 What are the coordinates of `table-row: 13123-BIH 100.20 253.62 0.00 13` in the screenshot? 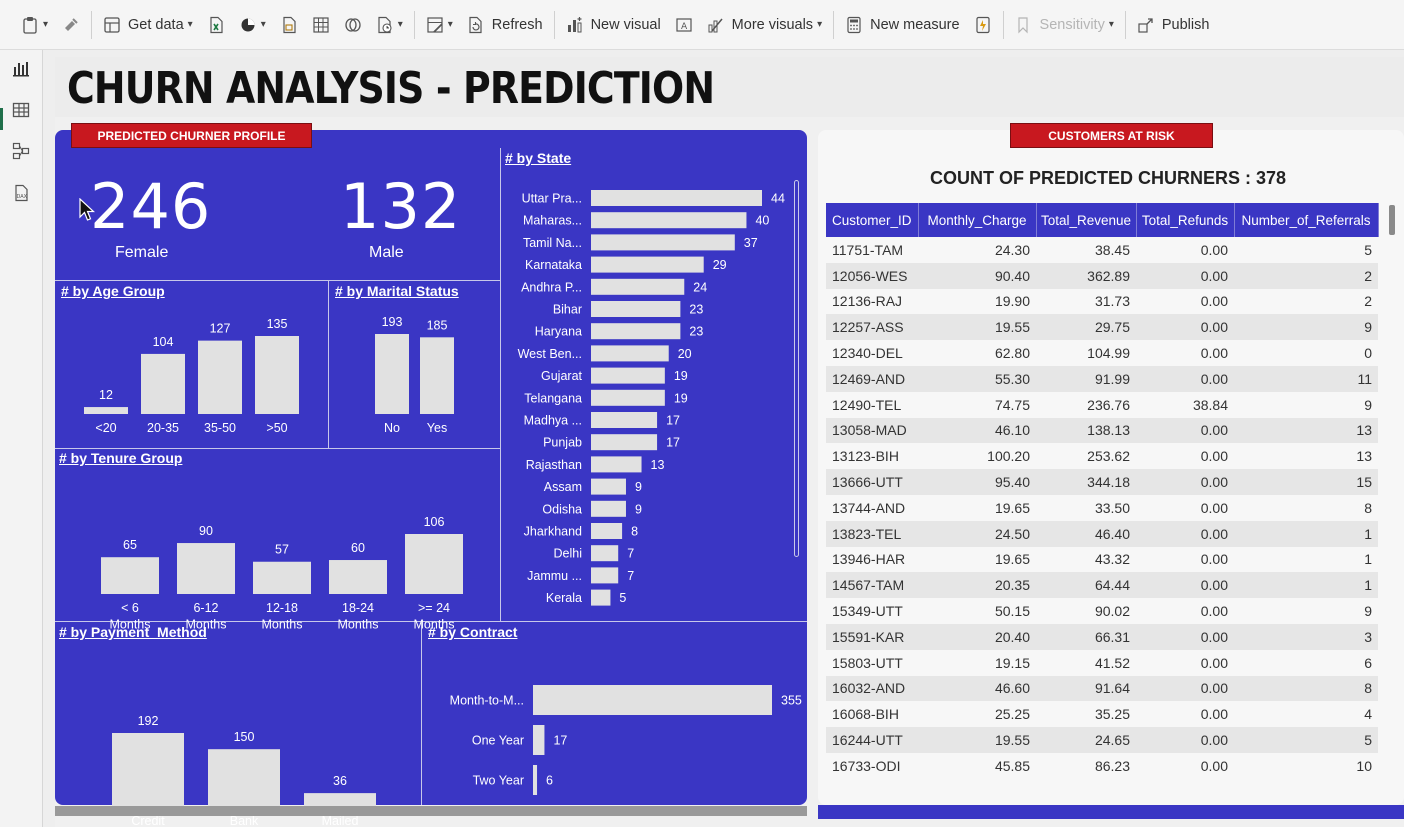 It's located at (1102, 456).